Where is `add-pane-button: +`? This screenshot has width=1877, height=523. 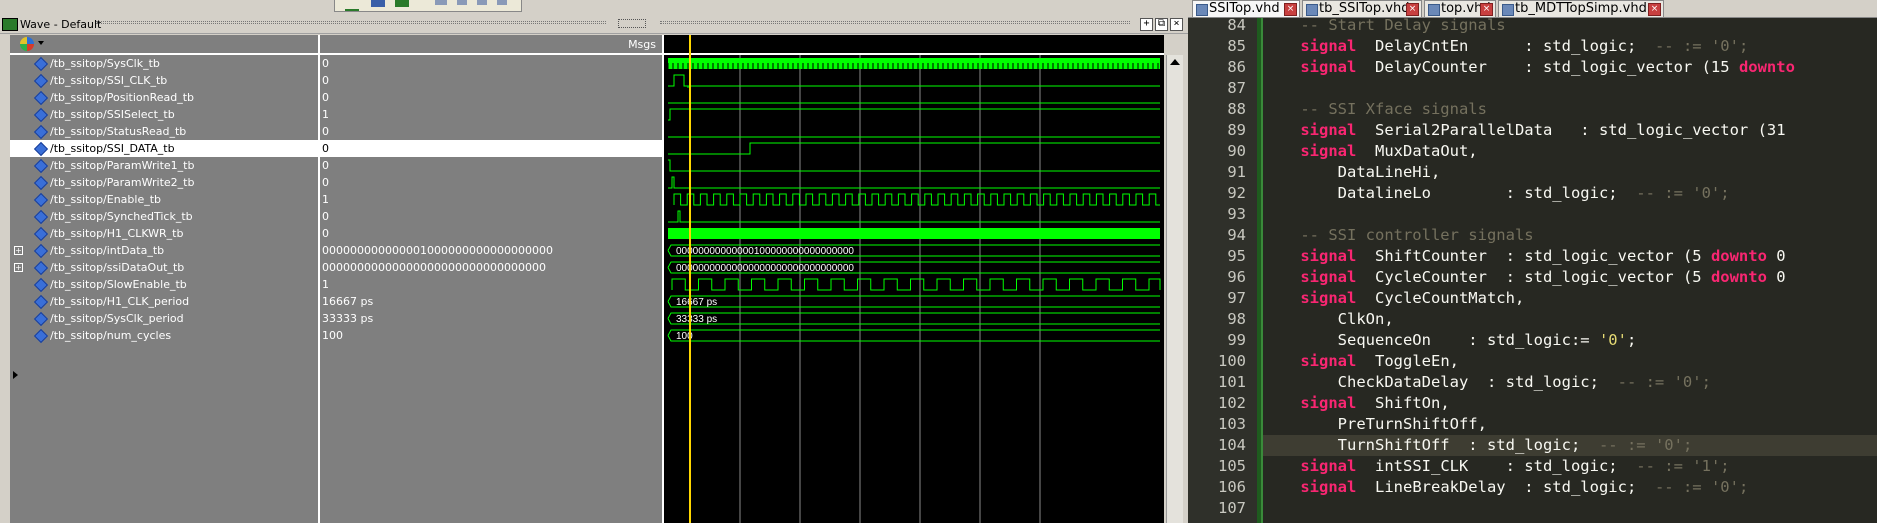 add-pane-button: + is located at coordinates (1146, 24).